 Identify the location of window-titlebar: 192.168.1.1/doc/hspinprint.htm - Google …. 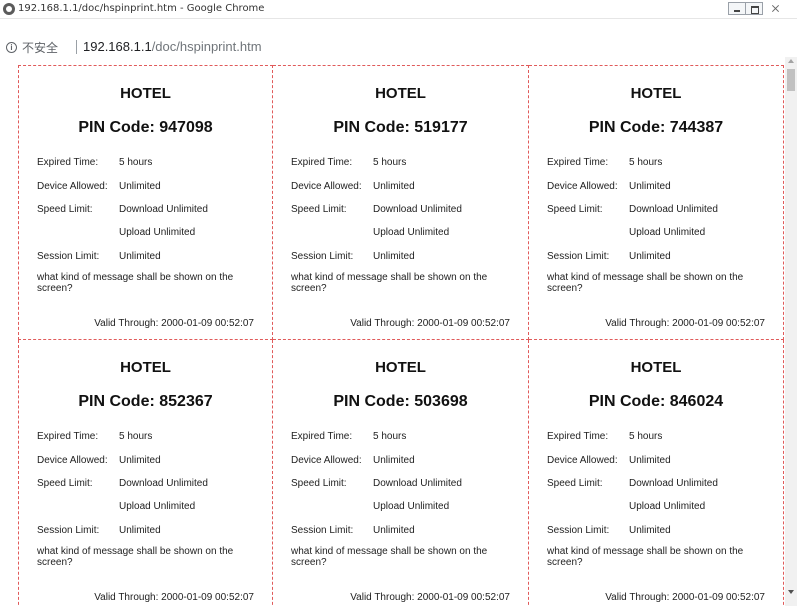
(398, 9).